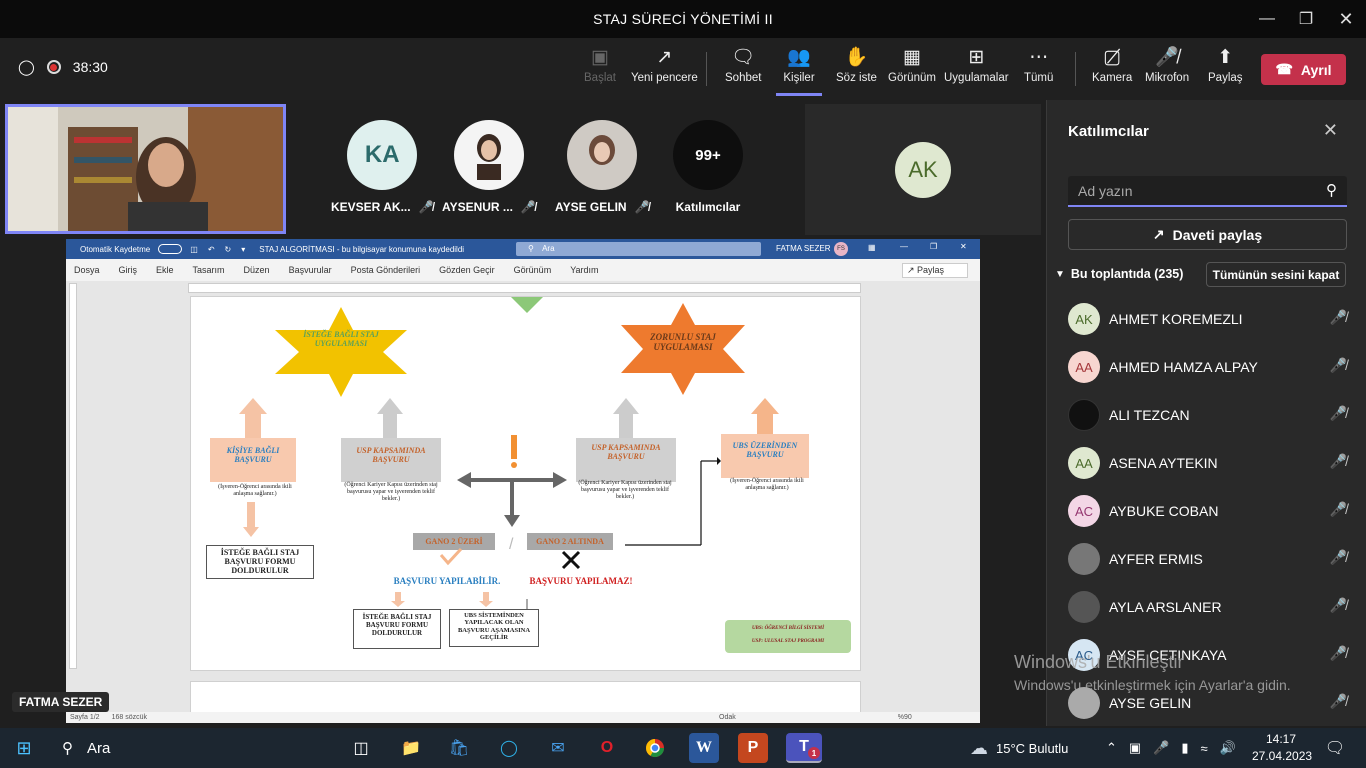 The width and height of the screenshot is (1366, 768). I want to click on close-window-icon: ✕, so click(1346, 19).